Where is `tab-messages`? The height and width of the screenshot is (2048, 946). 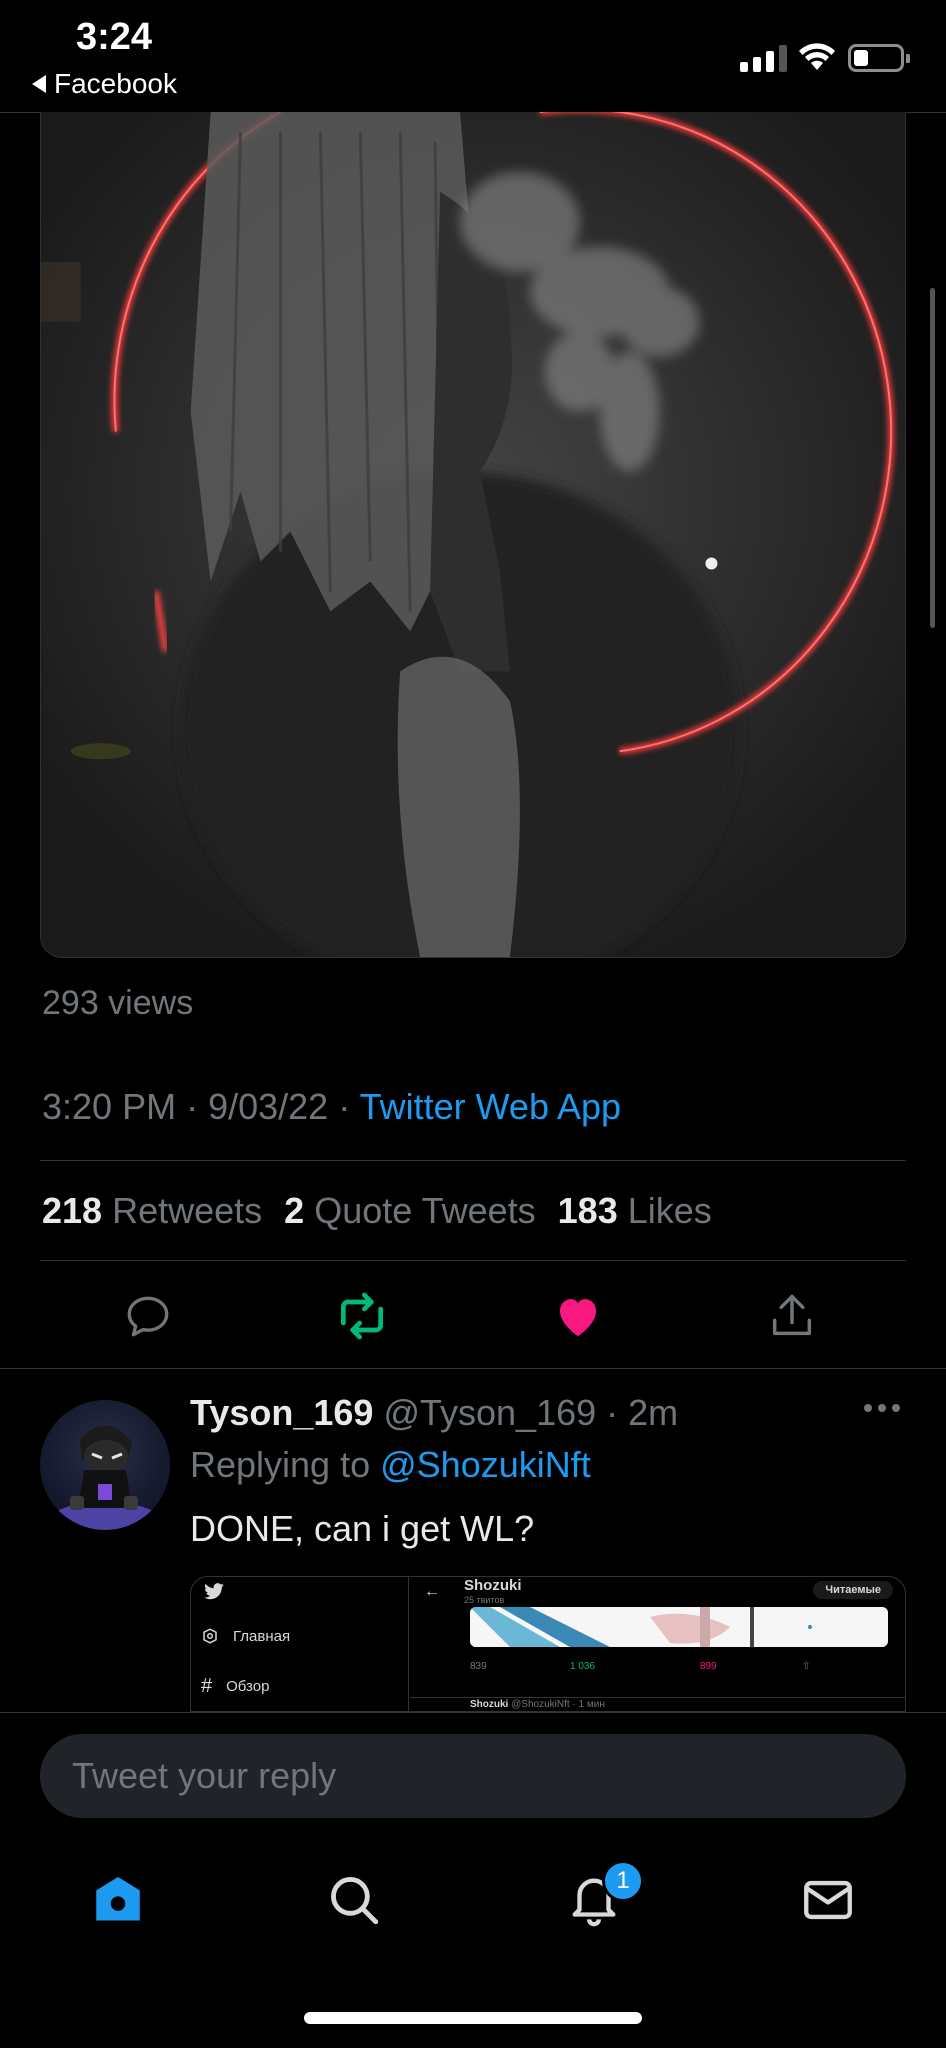
tab-messages is located at coordinates (828, 1900).